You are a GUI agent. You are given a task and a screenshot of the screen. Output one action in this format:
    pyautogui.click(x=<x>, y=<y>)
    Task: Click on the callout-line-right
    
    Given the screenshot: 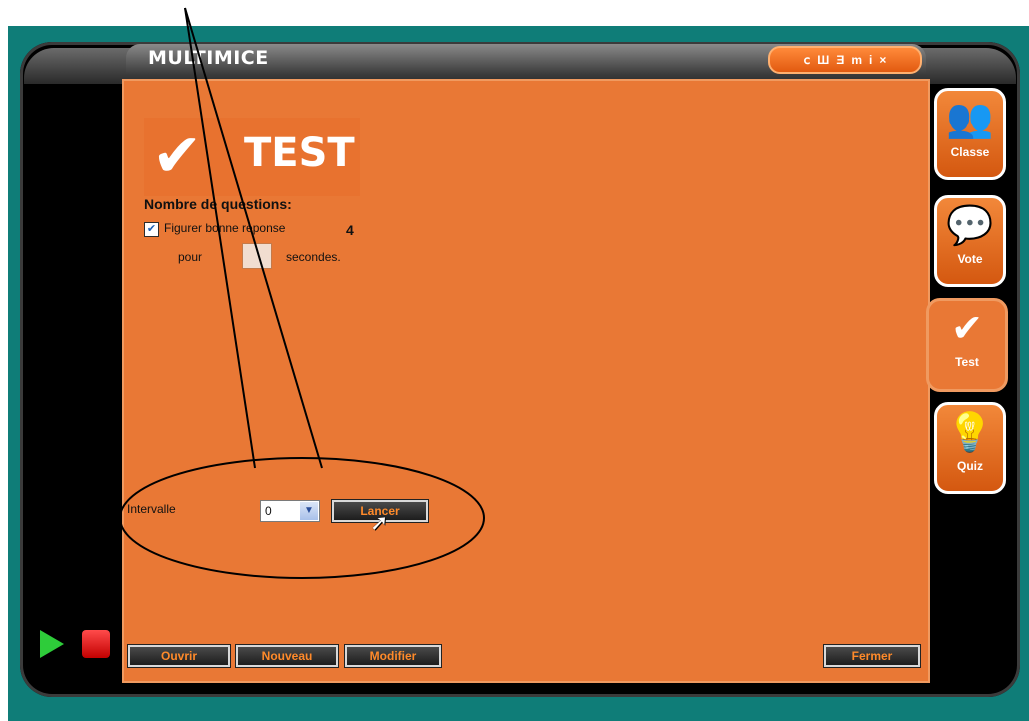 What is the action you would take?
    pyautogui.click(x=253, y=238)
    